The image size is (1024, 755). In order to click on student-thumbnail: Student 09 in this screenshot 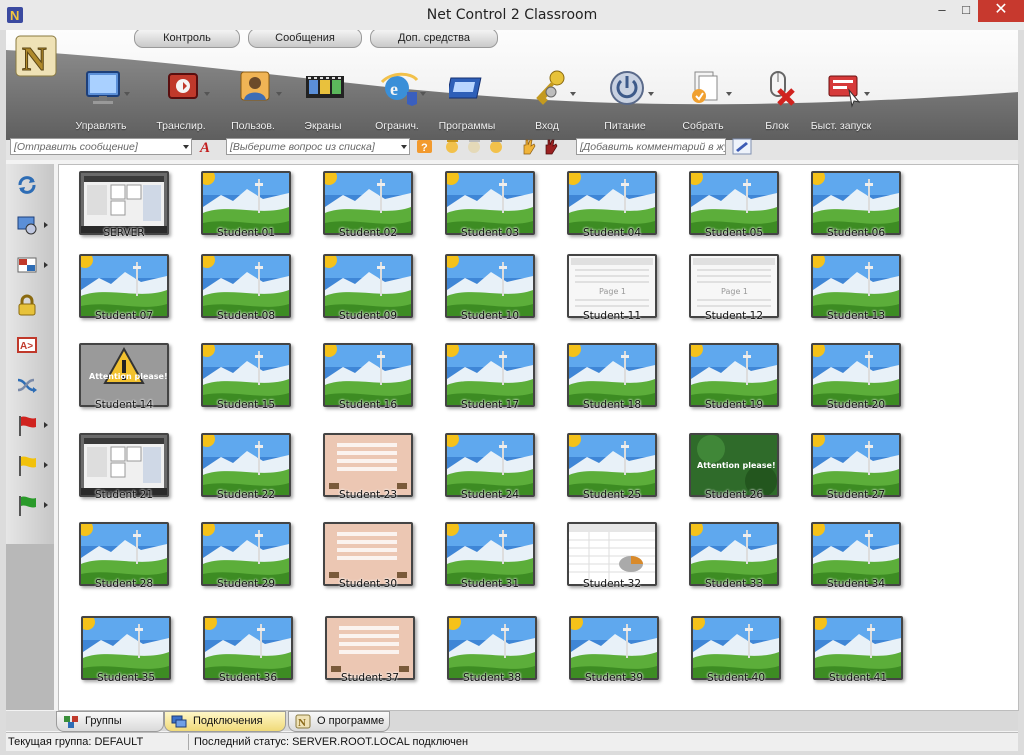, I will do `click(368, 289)`.